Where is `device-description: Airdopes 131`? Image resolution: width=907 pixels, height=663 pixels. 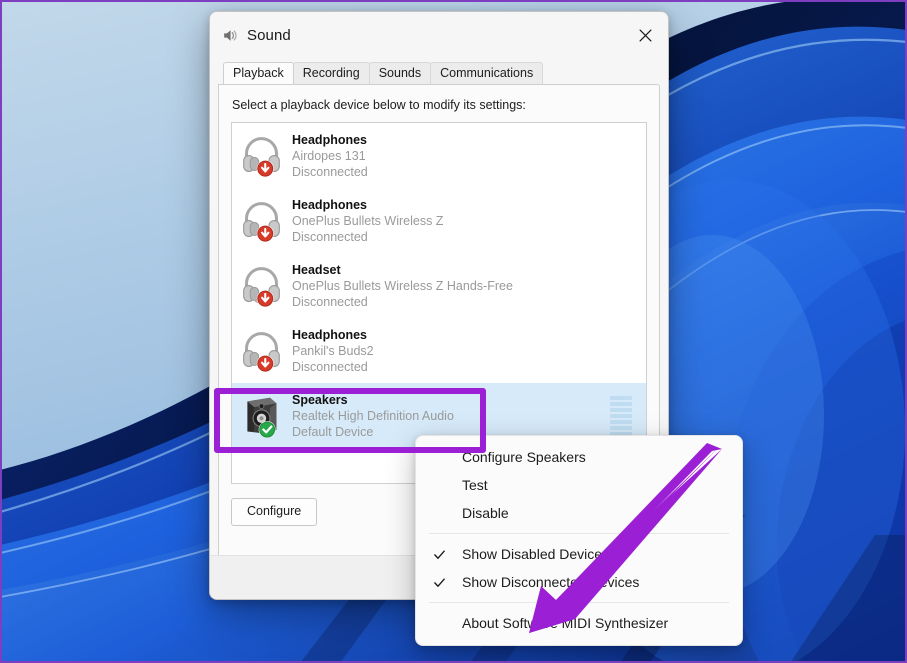
device-description: Airdopes 131 is located at coordinates (329, 155).